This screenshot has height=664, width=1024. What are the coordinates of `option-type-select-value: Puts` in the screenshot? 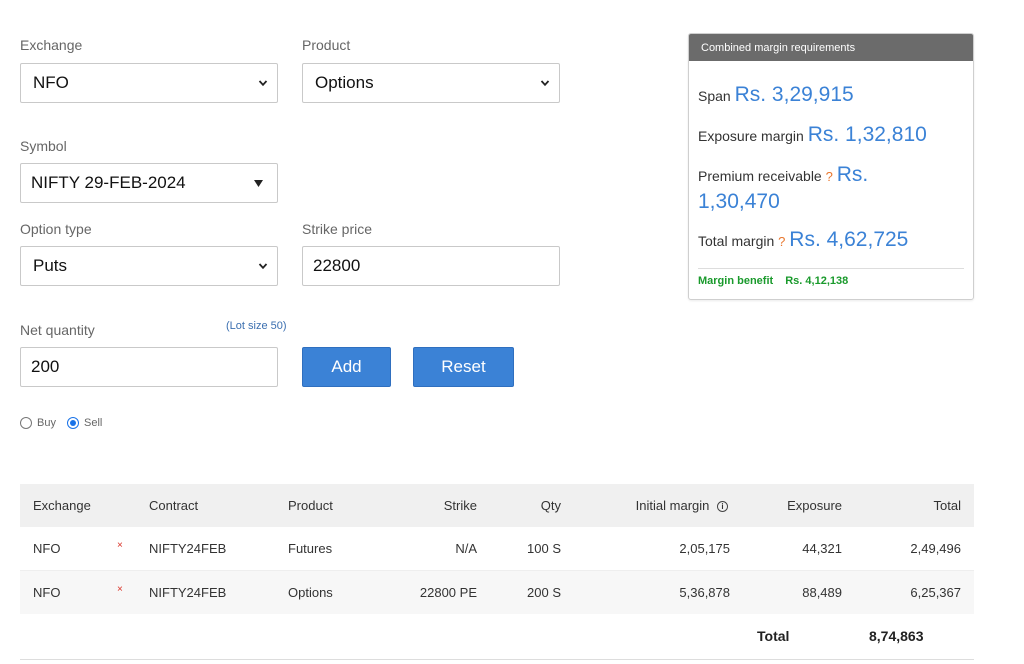 It's located at (50, 265).